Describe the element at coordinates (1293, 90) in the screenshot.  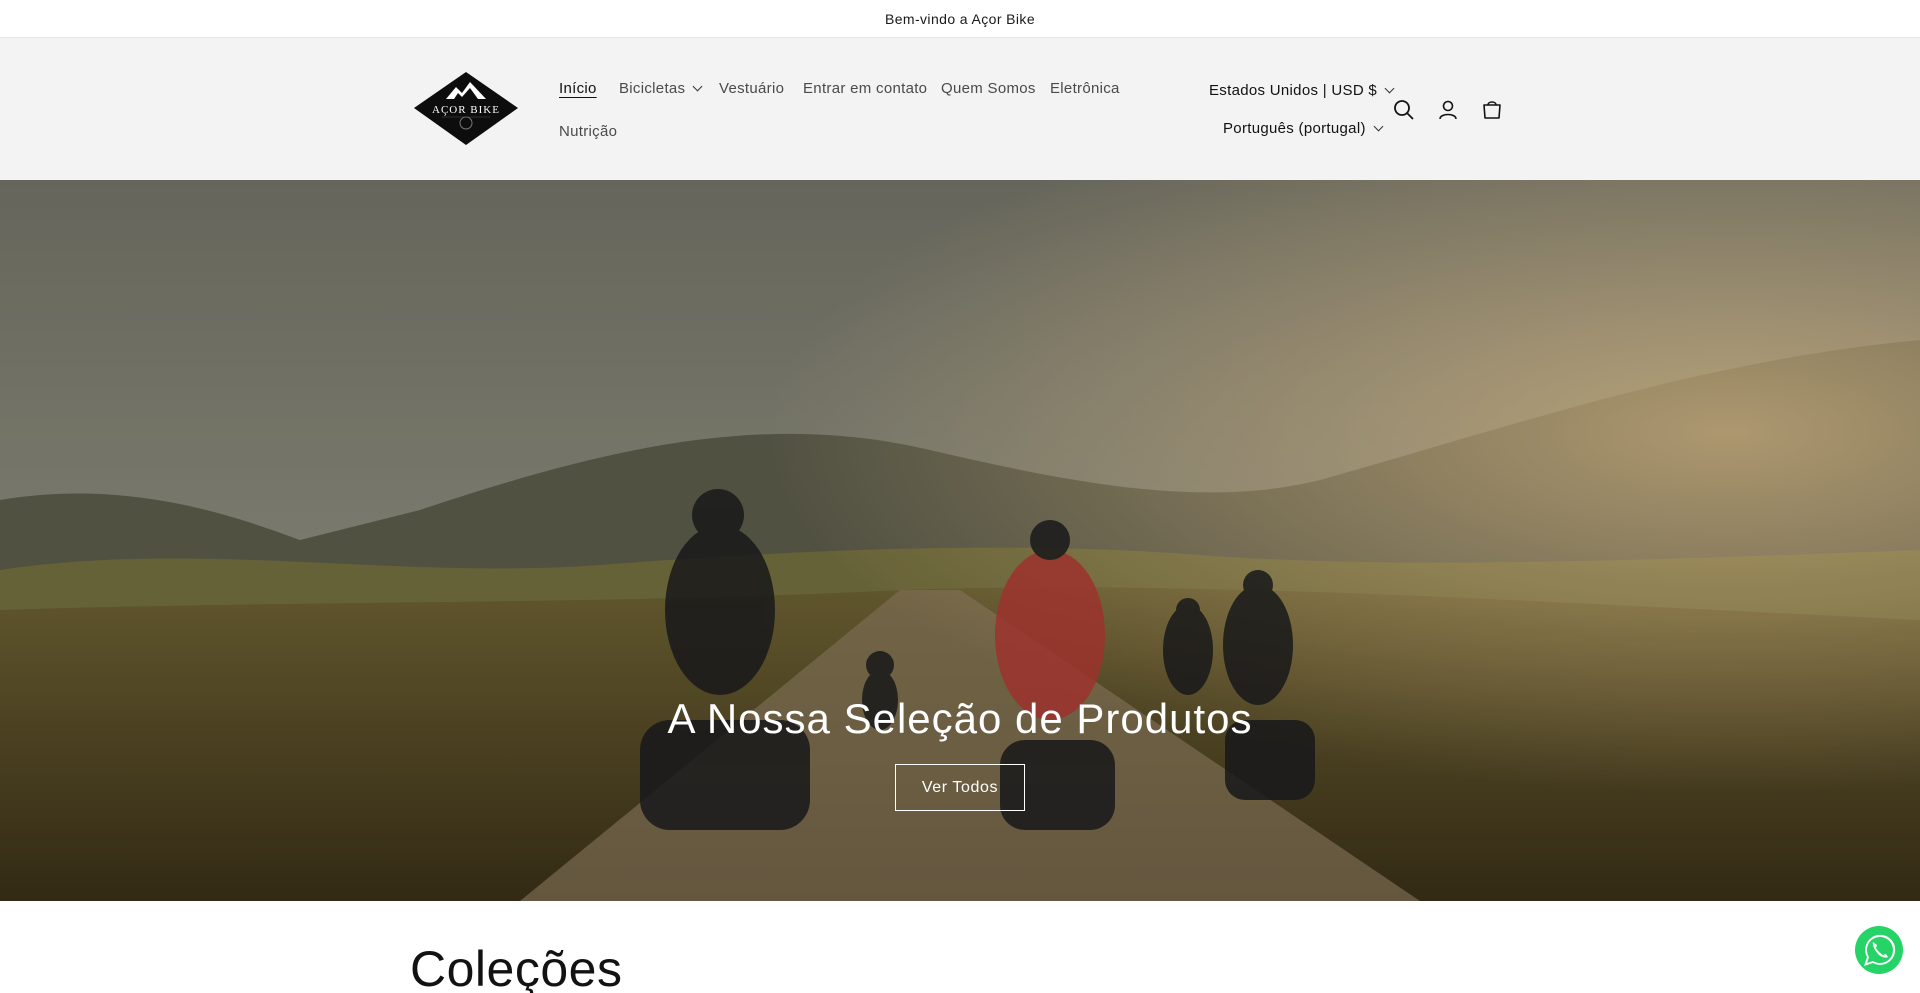
I see `country-label: Estados Unidos | USD $` at that location.